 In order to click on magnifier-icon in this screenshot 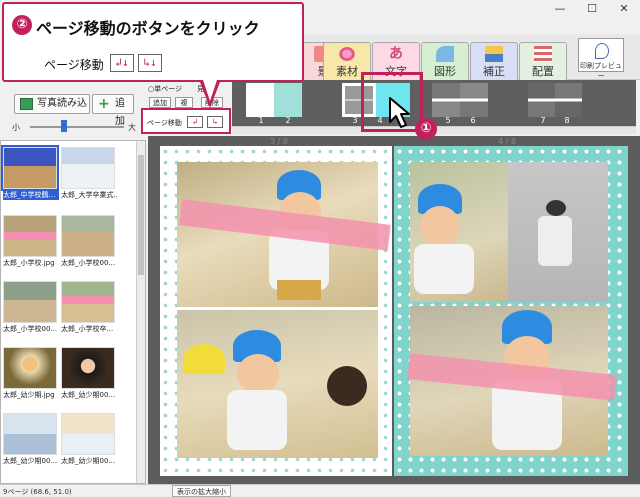, I will do `click(602, 51)`.